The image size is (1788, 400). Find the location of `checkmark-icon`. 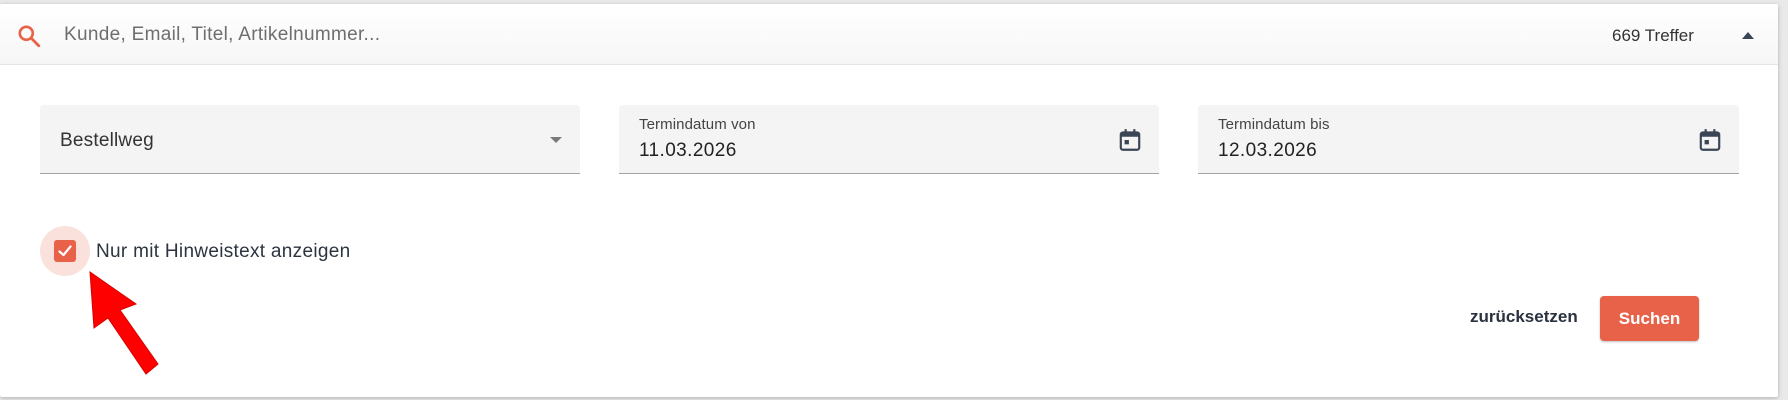

checkmark-icon is located at coordinates (65, 251).